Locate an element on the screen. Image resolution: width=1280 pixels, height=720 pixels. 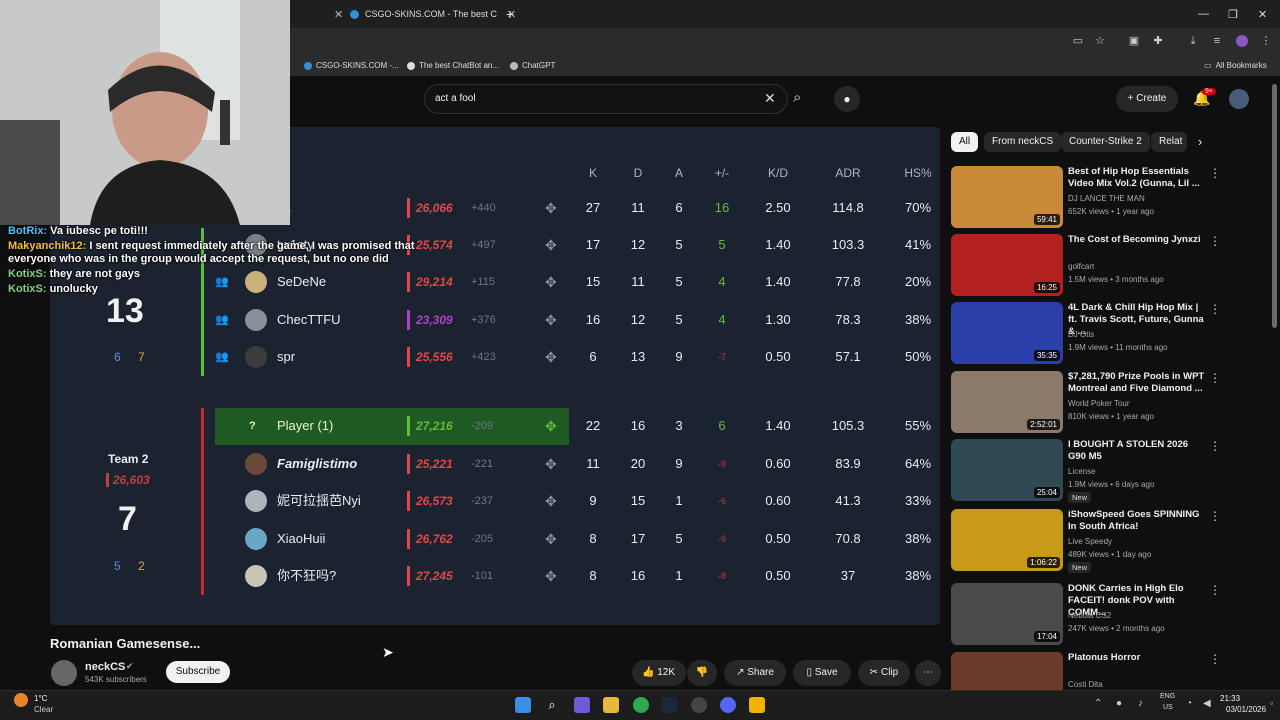
clip-button: ✂ Clip is located at coordinates (884, 673).